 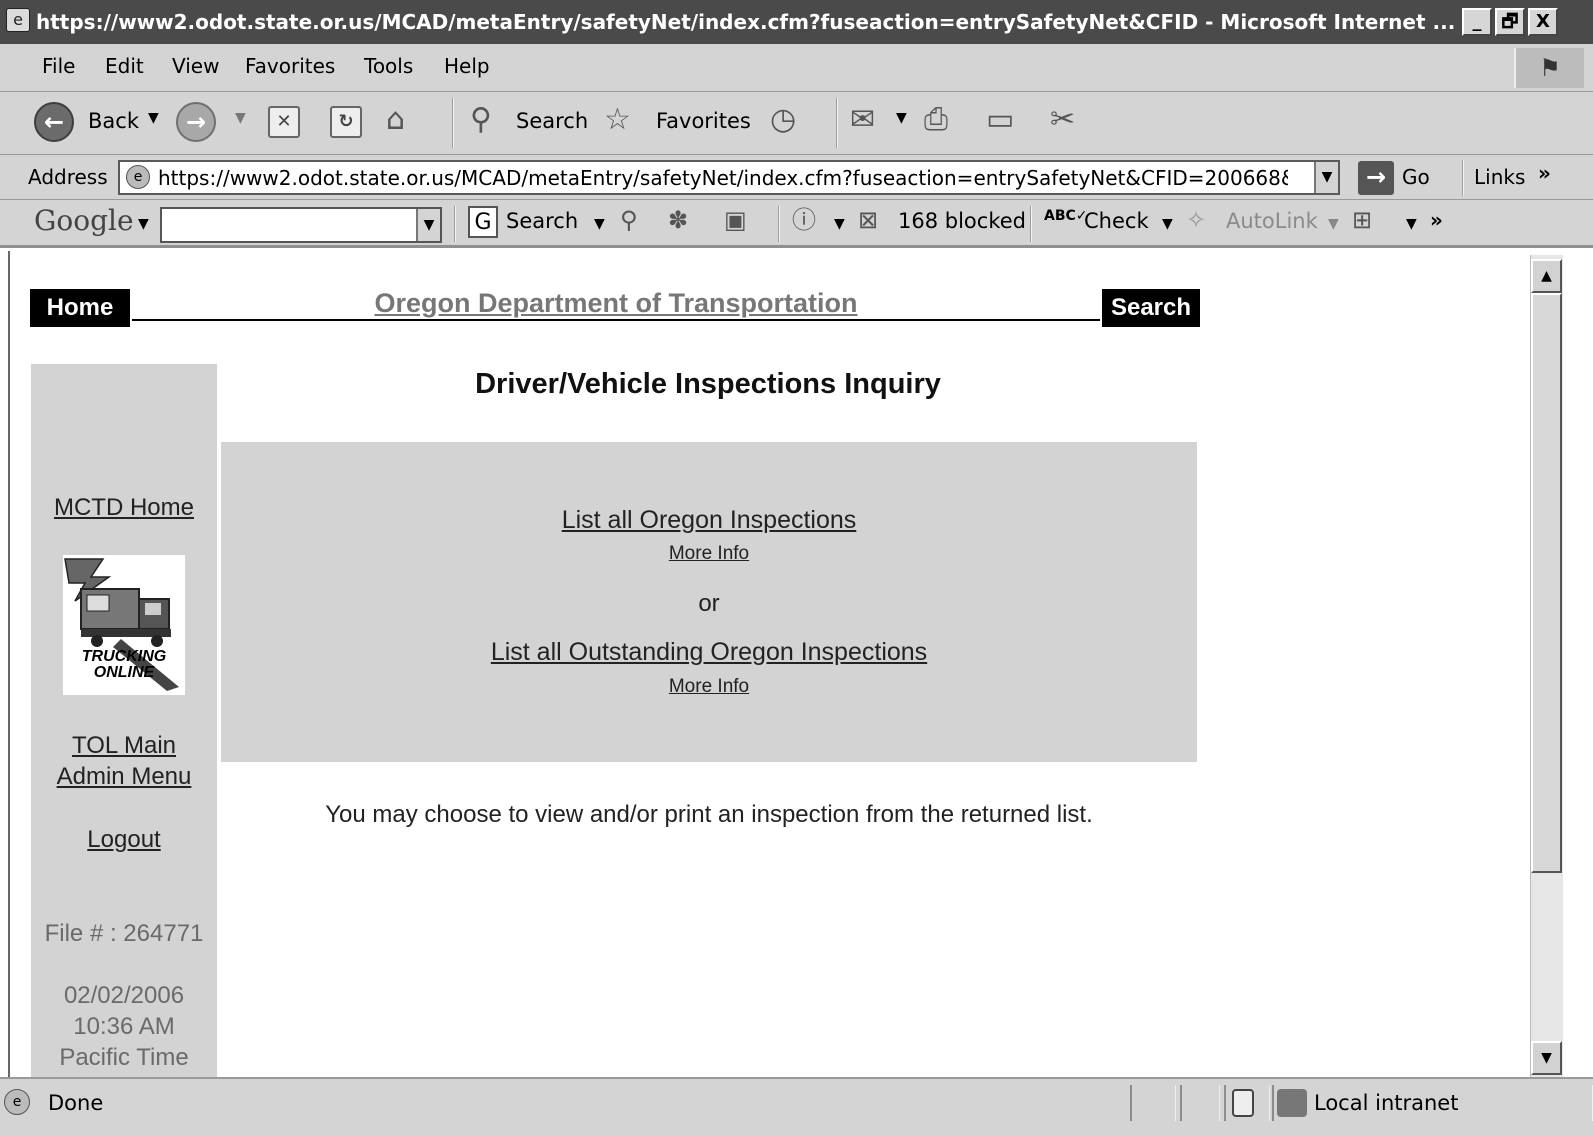 I want to click on session-date: 02/02/2006, so click(x=124, y=995).